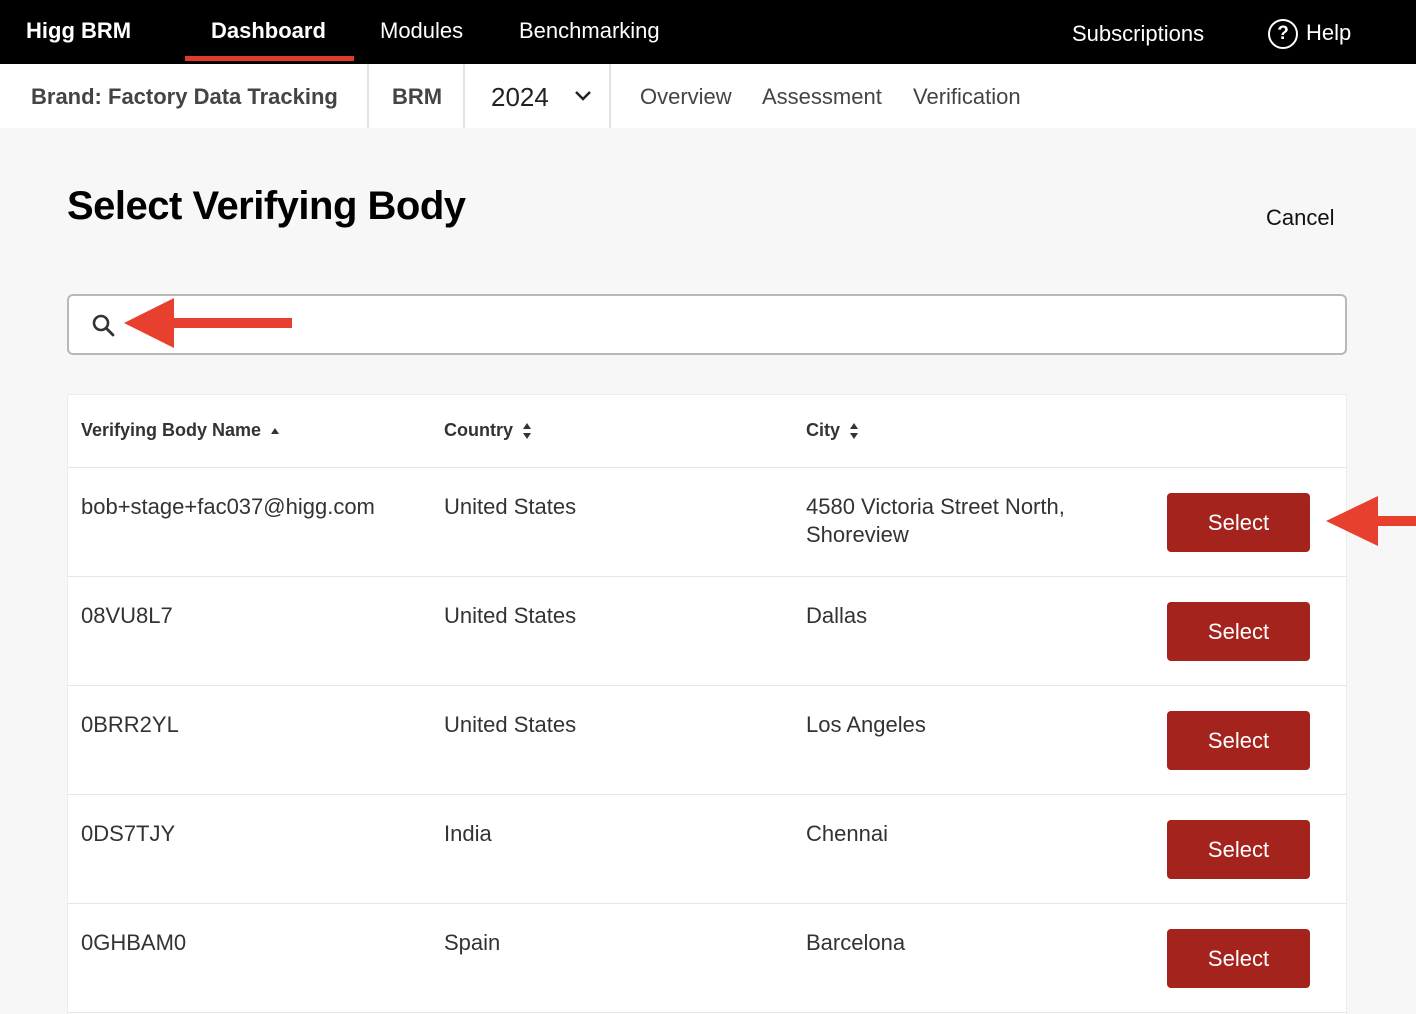 The width and height of the screenshot is (1416, 1014). Describe the element at coordinates (847, 833) in the screenshot. I see `cell-city: Chennai` at that location.